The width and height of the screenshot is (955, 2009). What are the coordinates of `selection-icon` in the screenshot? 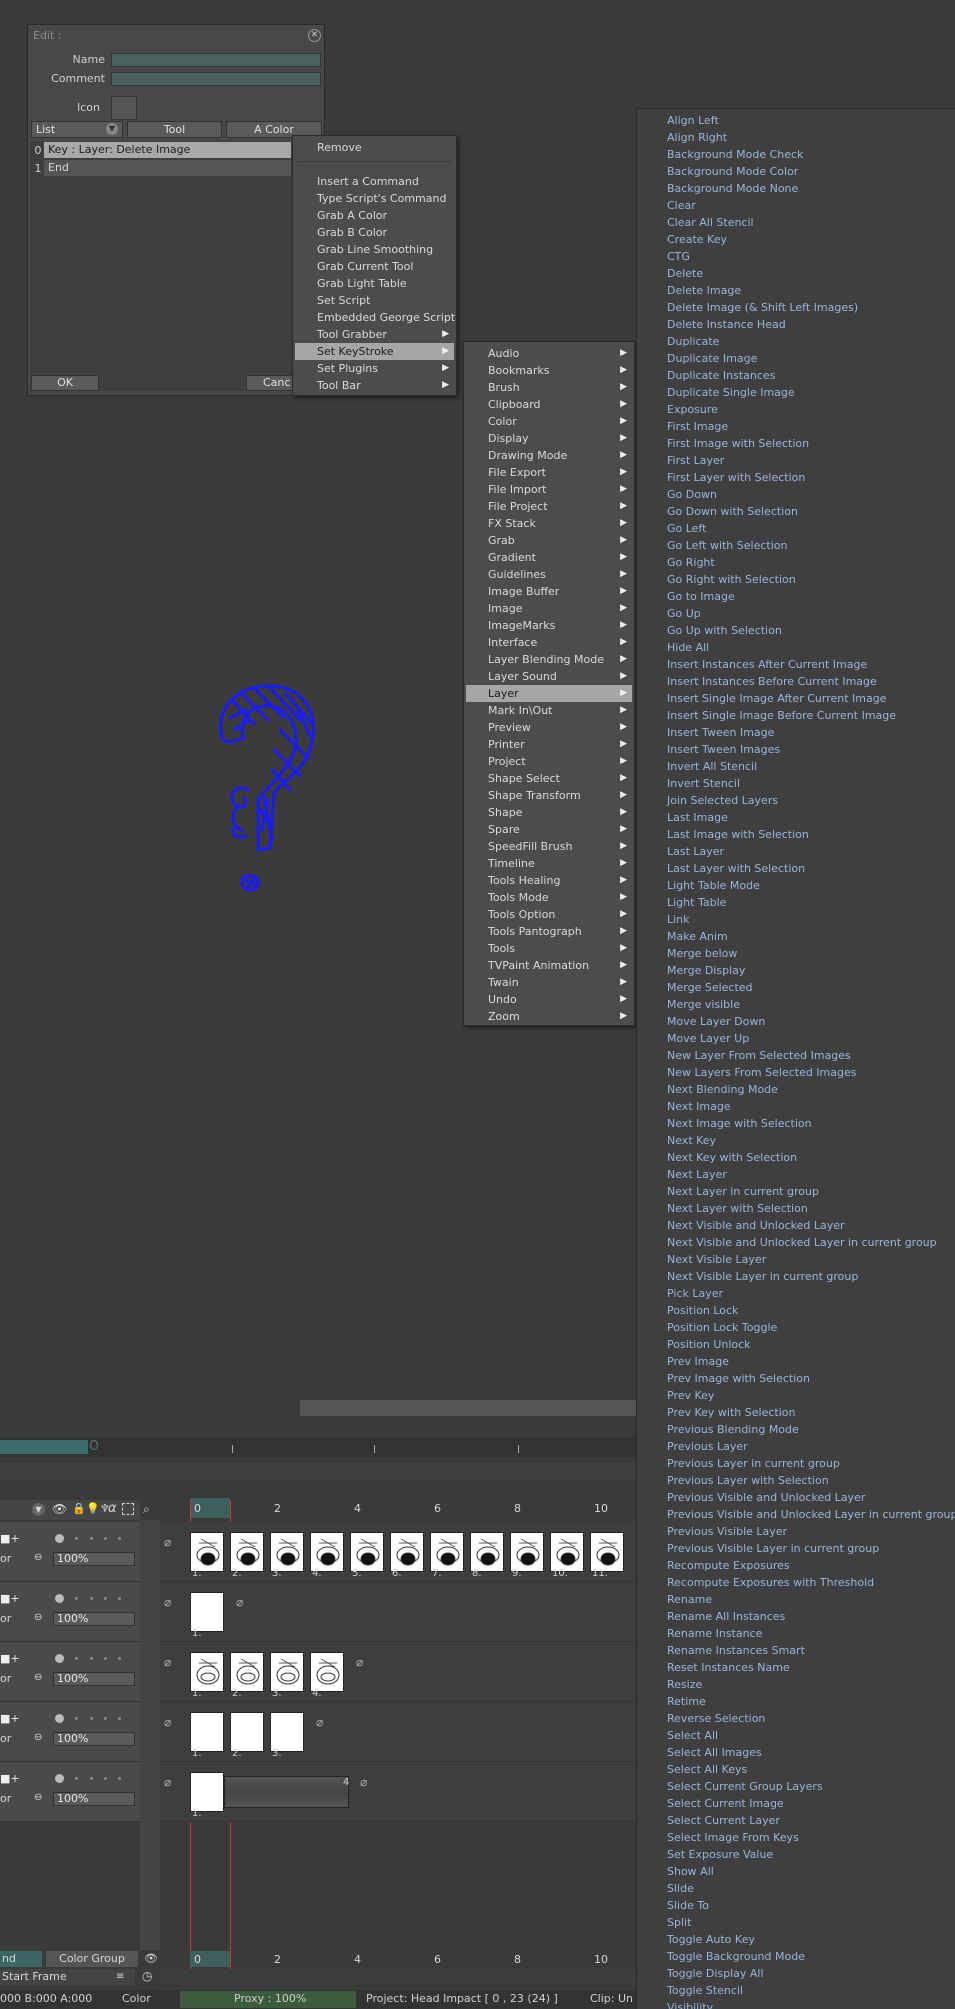 It's located at (128, 1509).